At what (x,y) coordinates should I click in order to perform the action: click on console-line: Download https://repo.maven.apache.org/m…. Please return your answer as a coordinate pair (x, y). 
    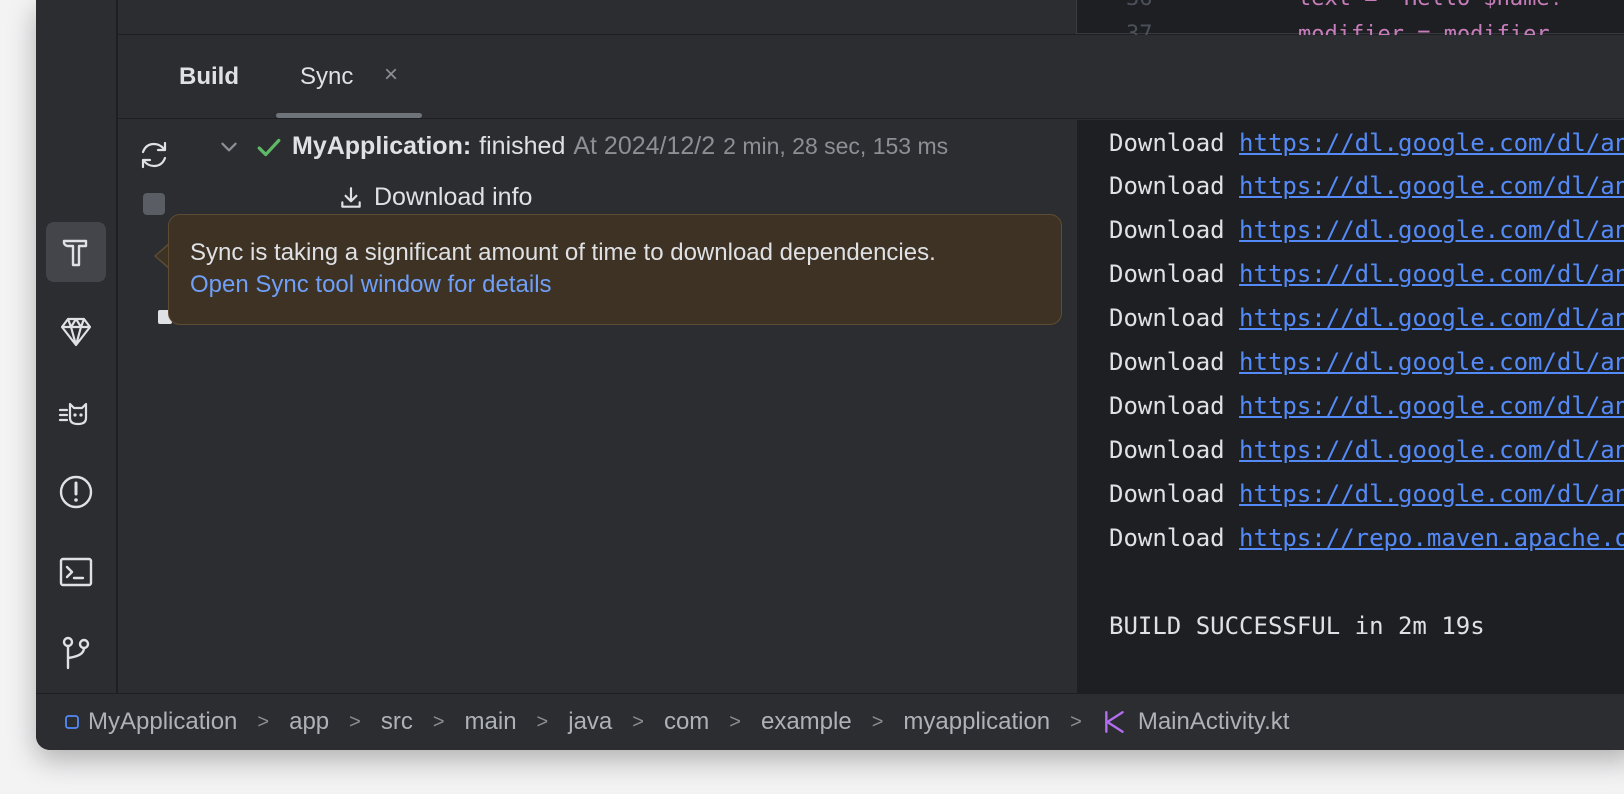
    Looking at the image, I should click on (1366, 538).